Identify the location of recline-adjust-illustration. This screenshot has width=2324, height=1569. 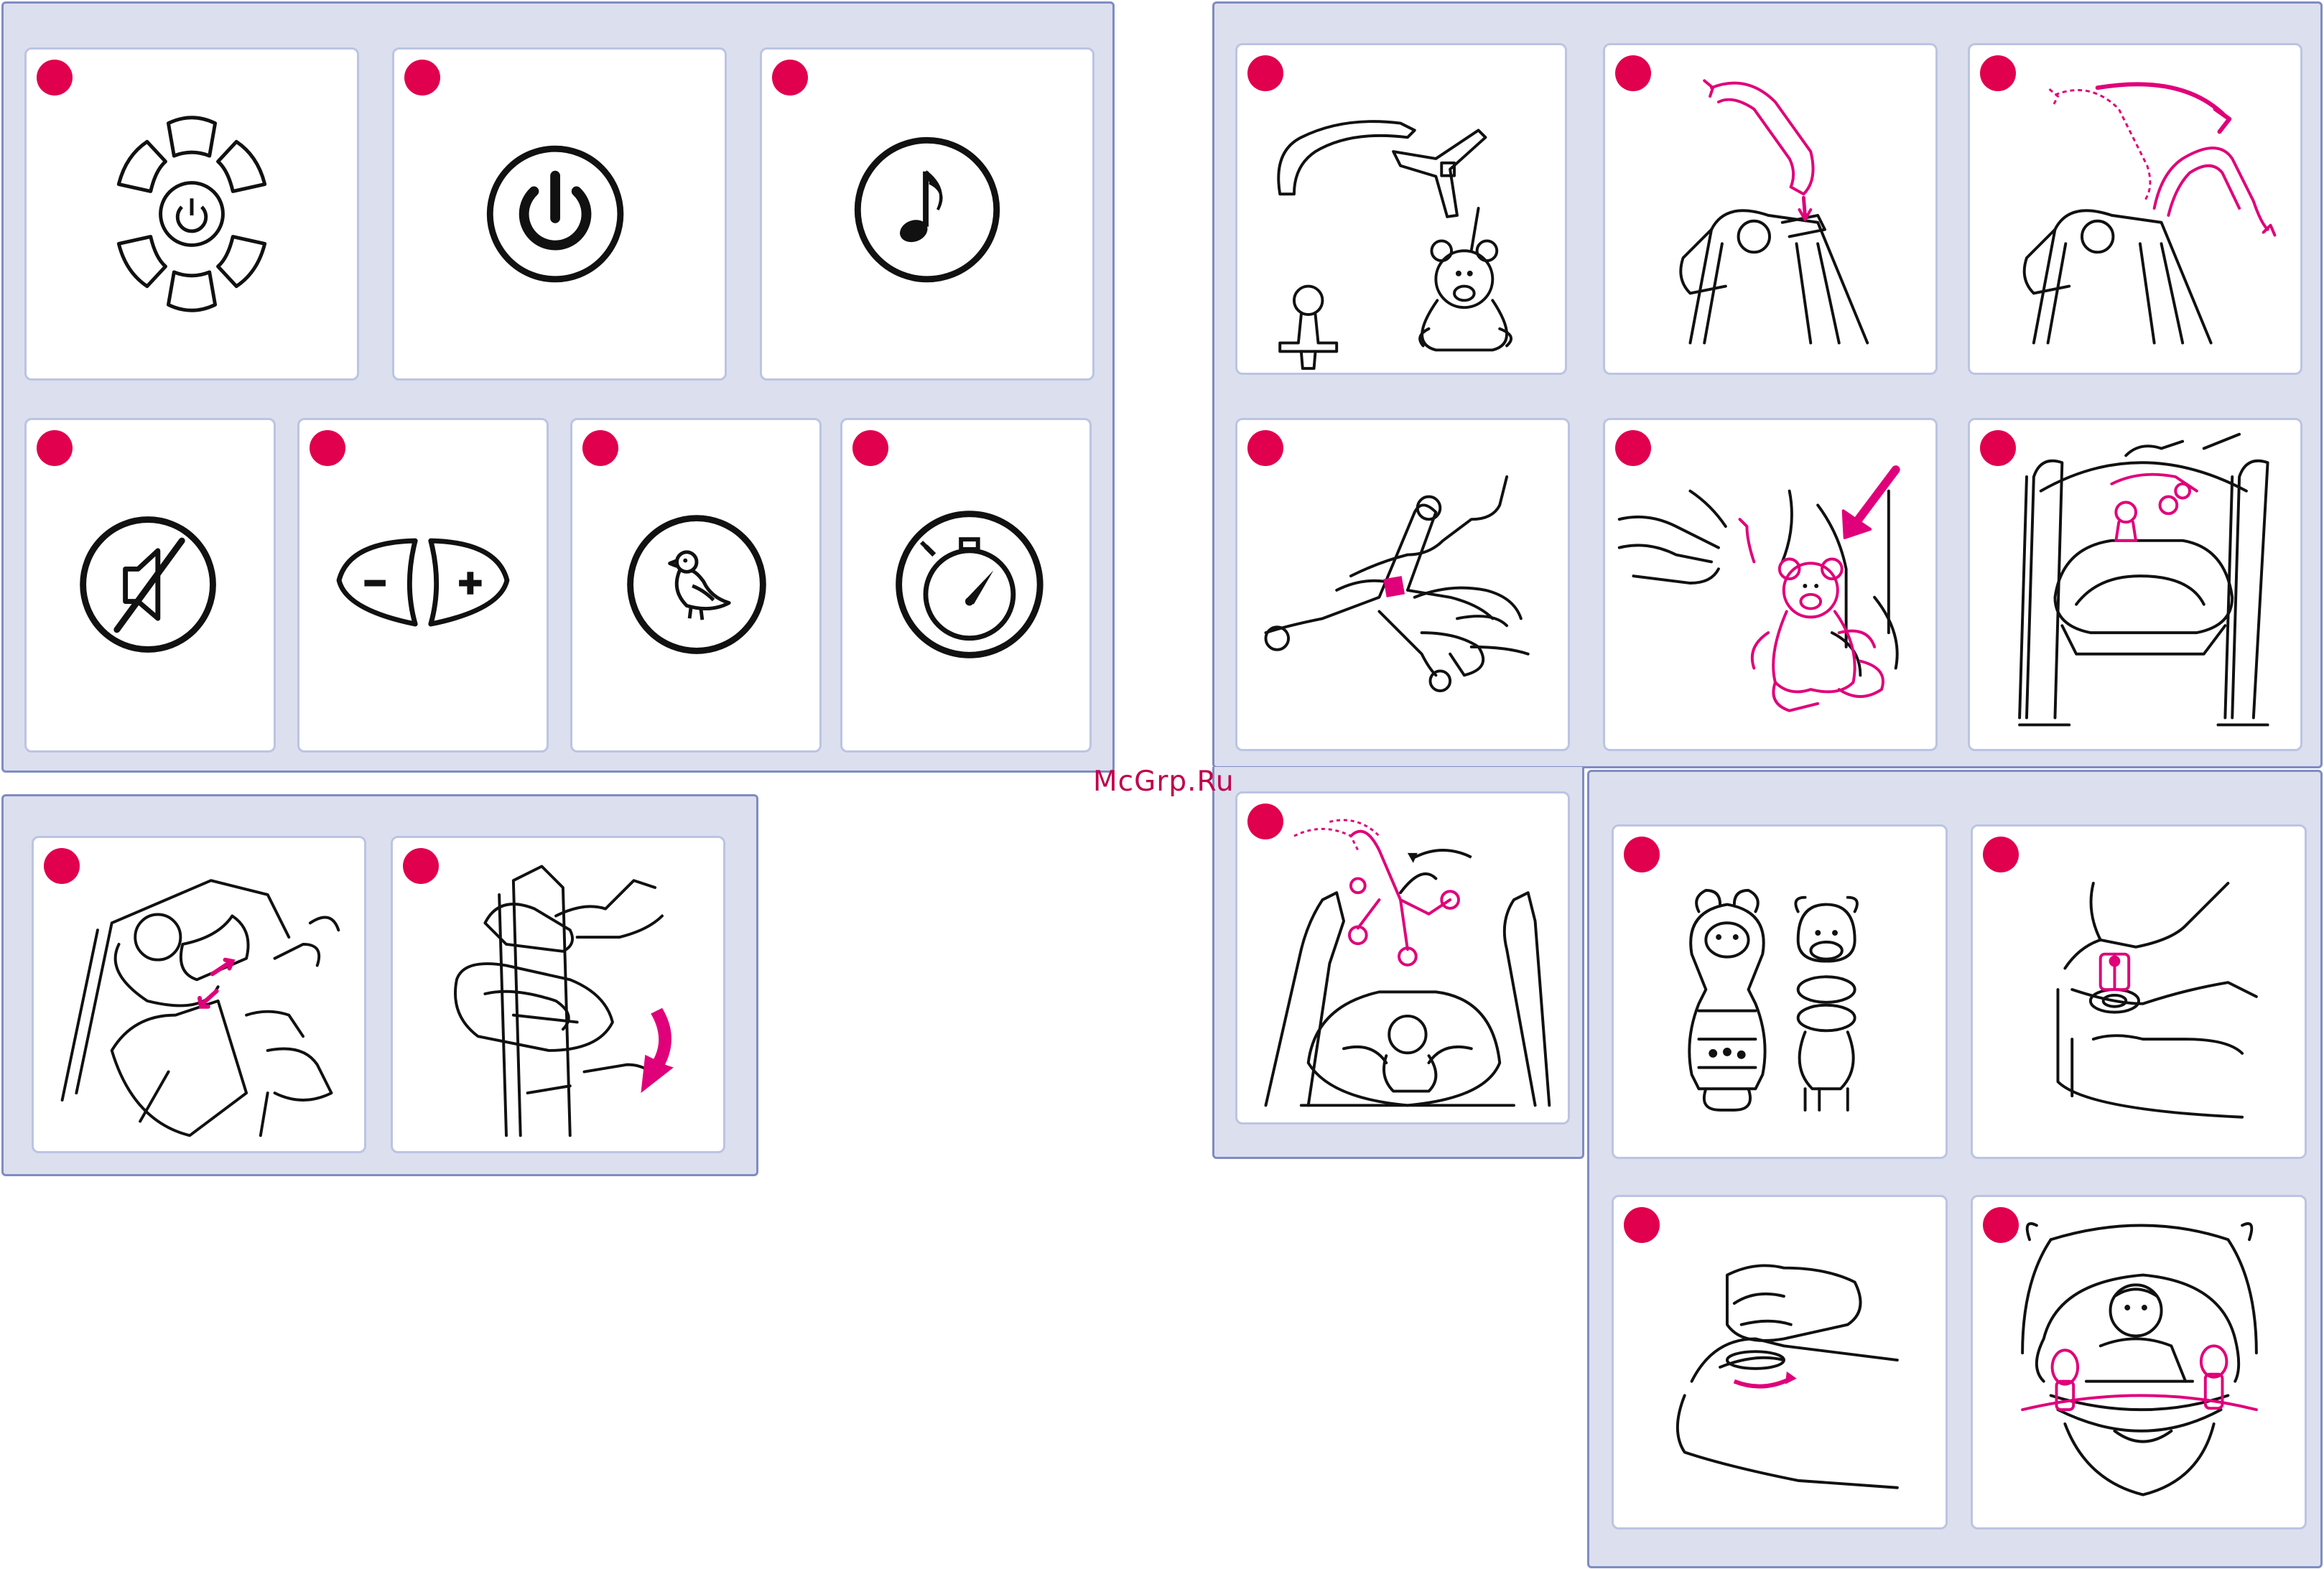
(200, 1008).